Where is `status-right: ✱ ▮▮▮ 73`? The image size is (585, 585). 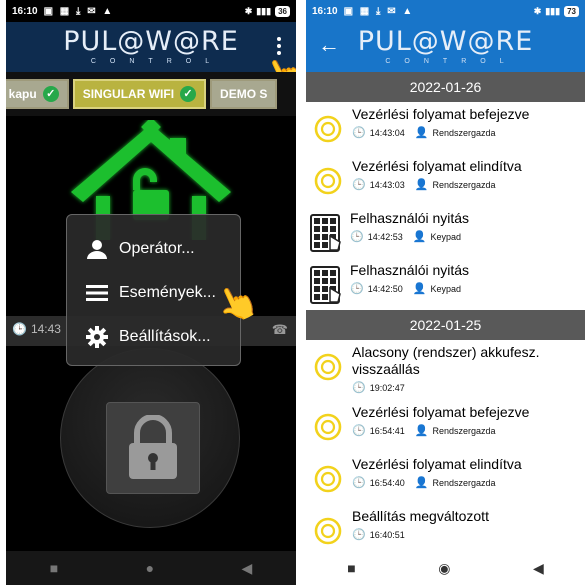 status-right: ✱ ▮▮▮ 73 is located at coordinates (556, 11).